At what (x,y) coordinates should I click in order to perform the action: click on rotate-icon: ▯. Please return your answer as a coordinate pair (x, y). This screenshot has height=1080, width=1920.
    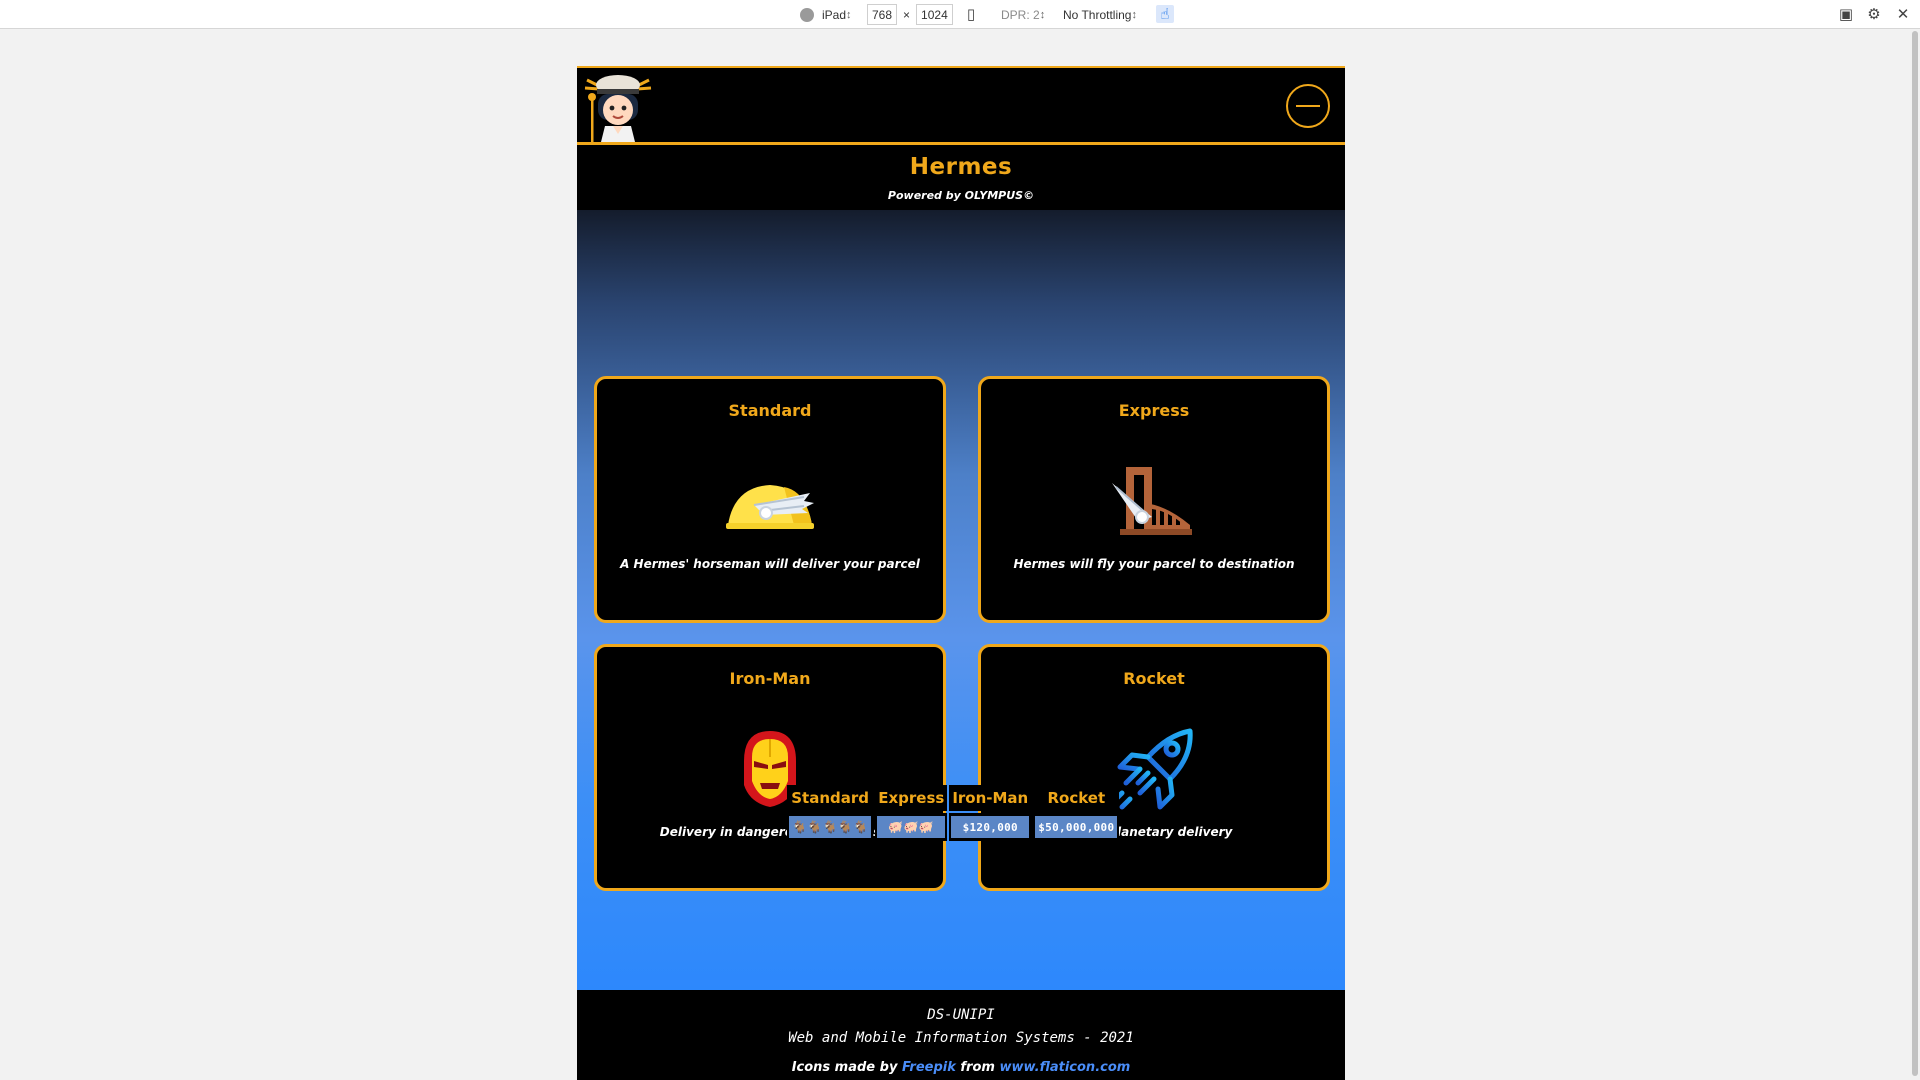
    Looking at the image, I should click on (971, 14).